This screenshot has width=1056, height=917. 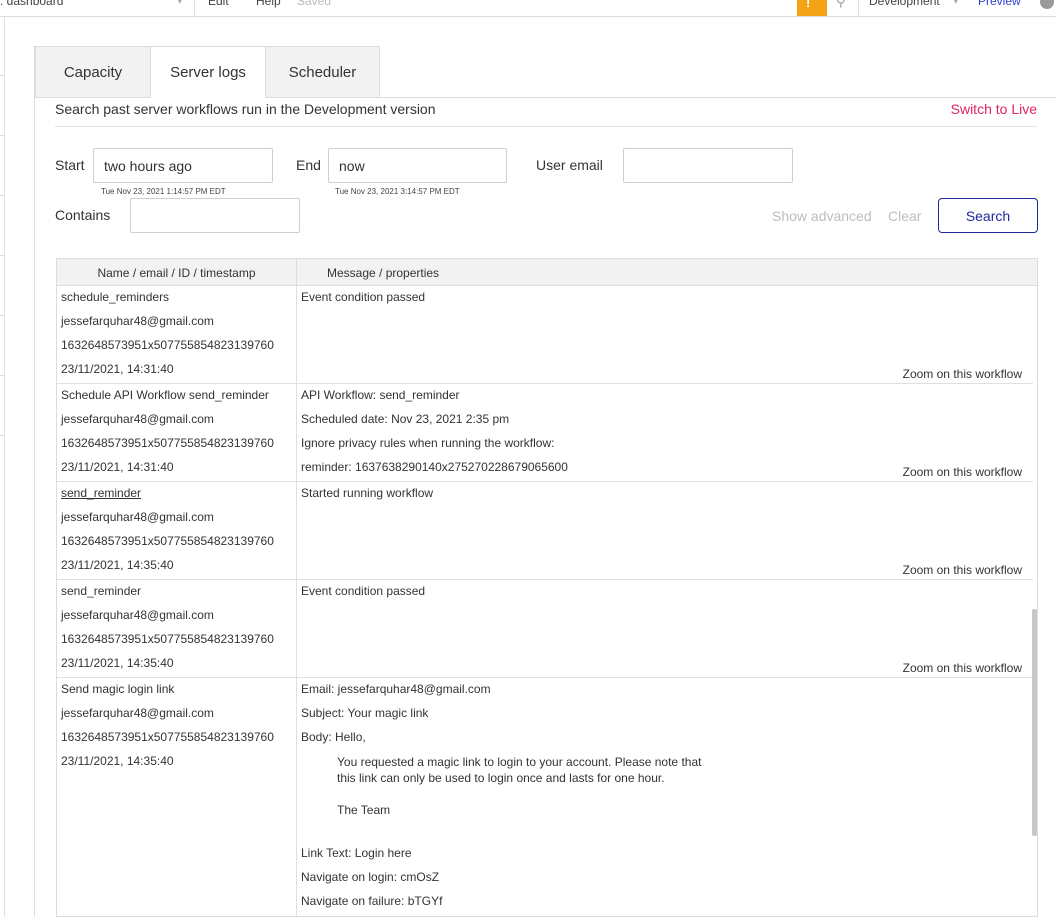 I want to click on start-hint: Tue Nov 23, 2021 1:14:57 PM EDT, so click(x=163, y=191).